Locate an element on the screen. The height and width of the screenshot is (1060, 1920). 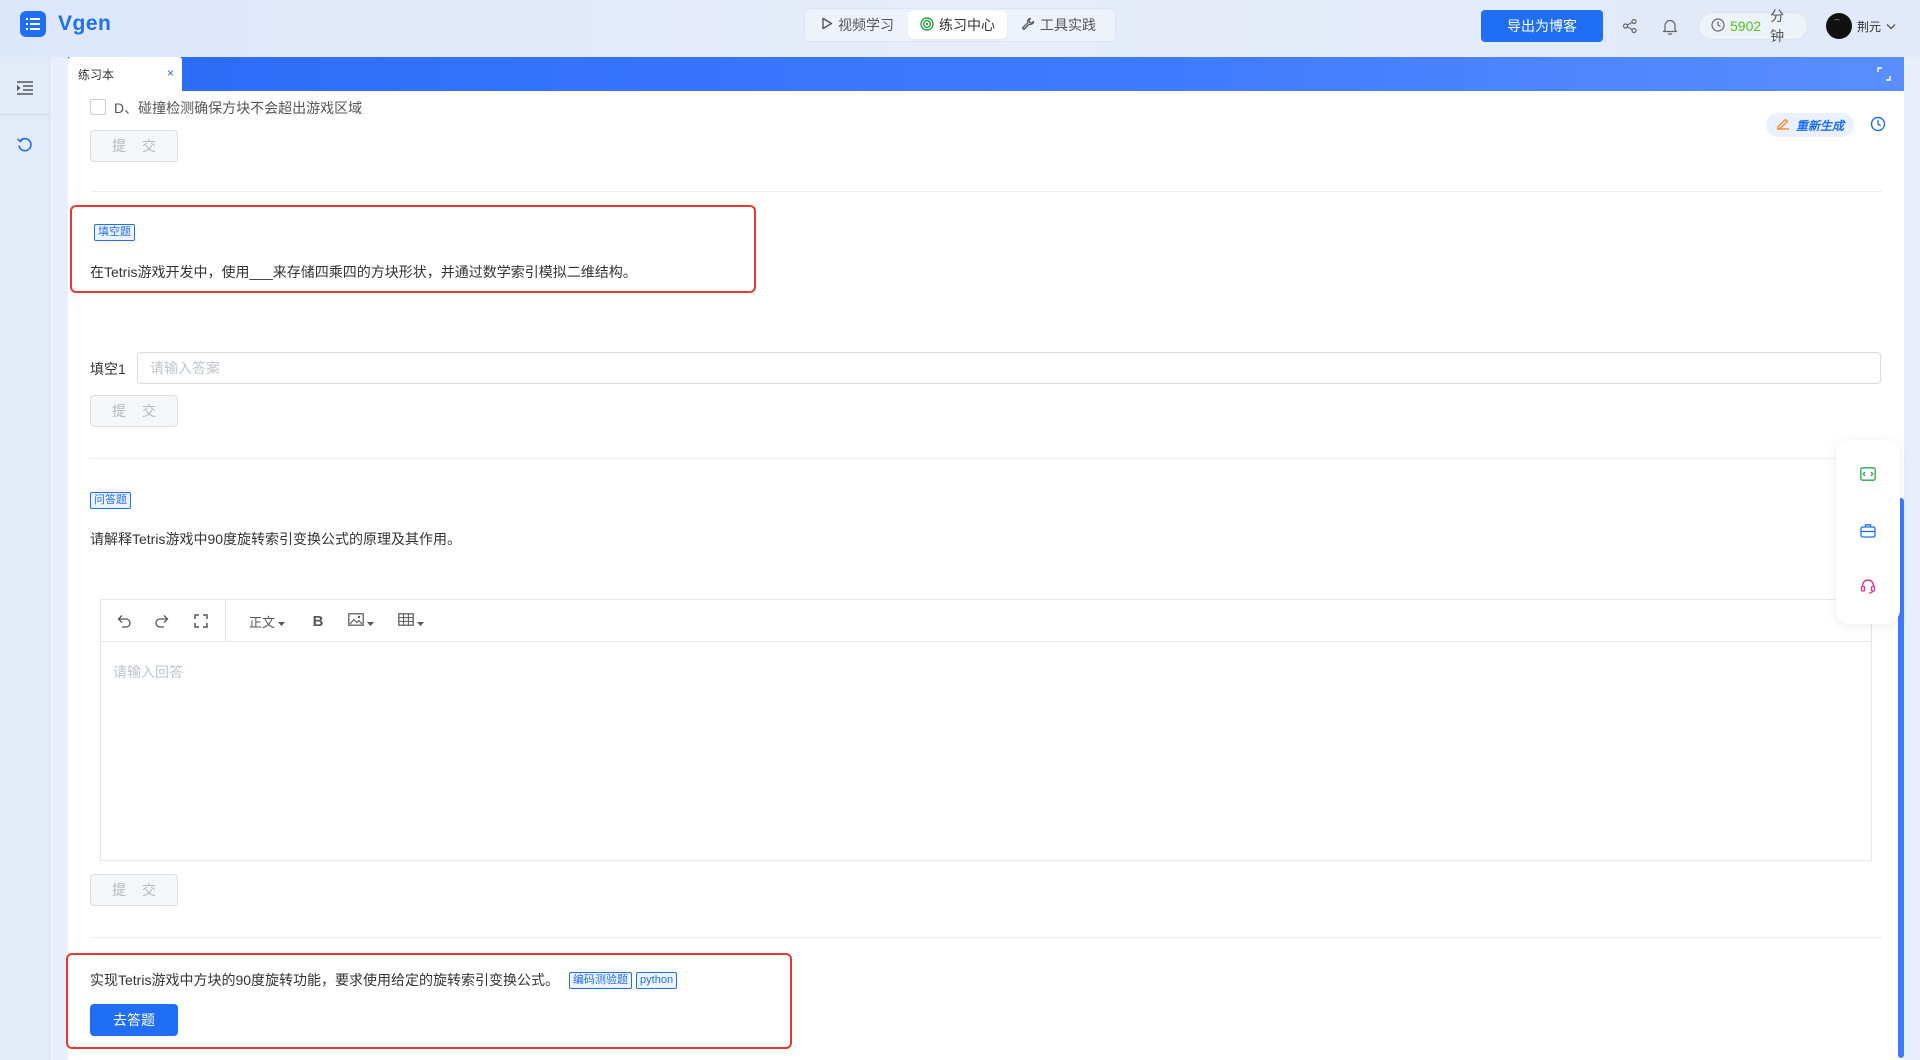
mc-submit-button: 提 交 is located at coordinates (134, 146).